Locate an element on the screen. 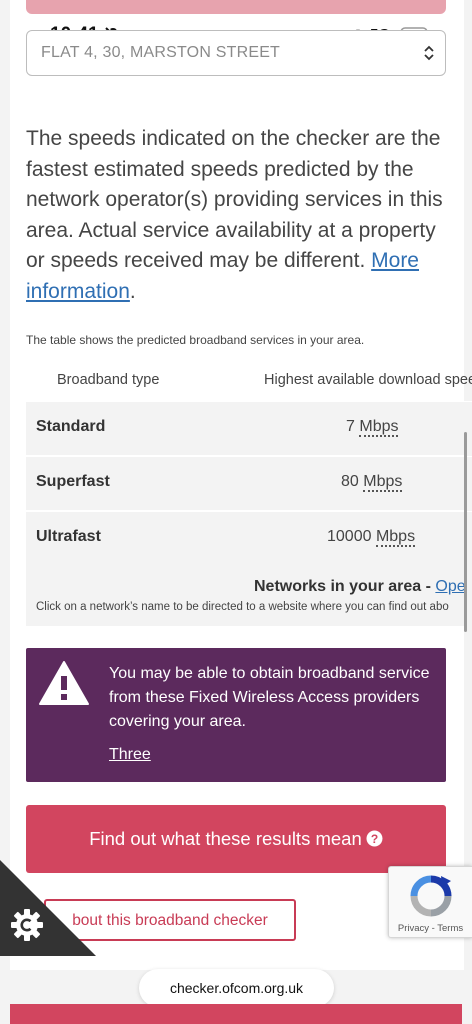 Image resolution: width=472 pixels, height=1024 pixels. warning-icon is located at coordinates (64, 683).